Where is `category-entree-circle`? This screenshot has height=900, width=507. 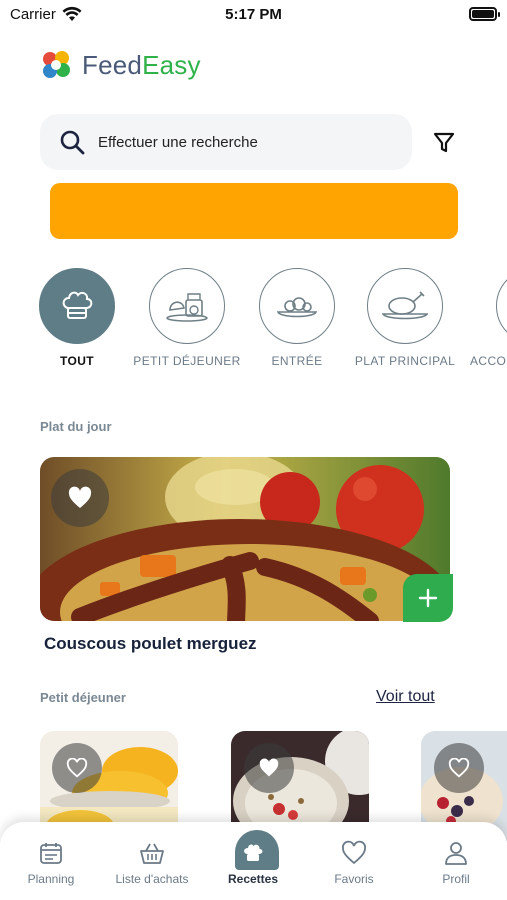 category-entree-circle is located at coordinates (297, 306).